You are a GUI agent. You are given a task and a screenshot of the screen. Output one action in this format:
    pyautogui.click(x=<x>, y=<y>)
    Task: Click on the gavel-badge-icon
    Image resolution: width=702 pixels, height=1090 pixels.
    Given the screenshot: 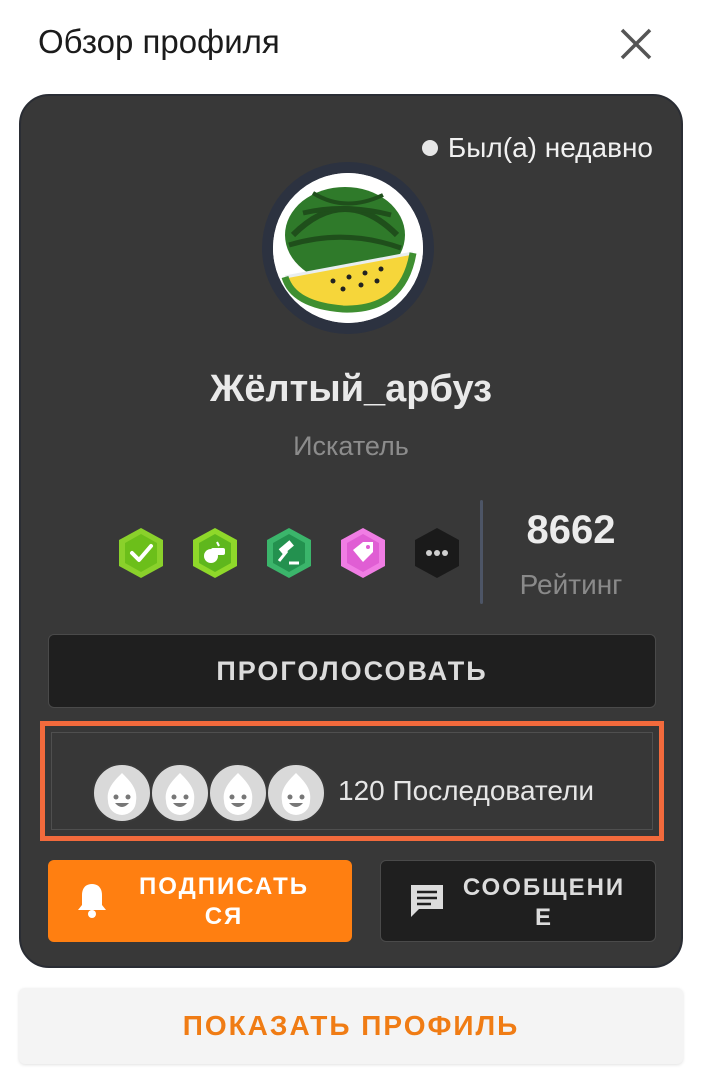 What is the action you would take?
    pyautogui.click(x=289, y=553)
    